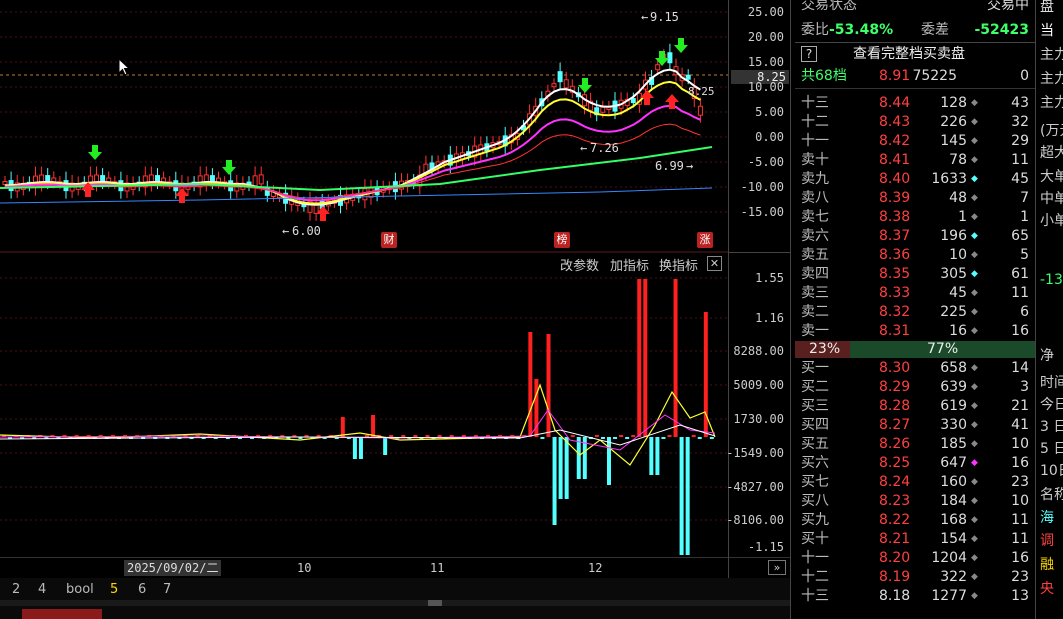 The width and height of the screenshot is (1063, 619). I want to click on bids-row: 买四 8.27 330 ◆ 41, so click(915, 425).